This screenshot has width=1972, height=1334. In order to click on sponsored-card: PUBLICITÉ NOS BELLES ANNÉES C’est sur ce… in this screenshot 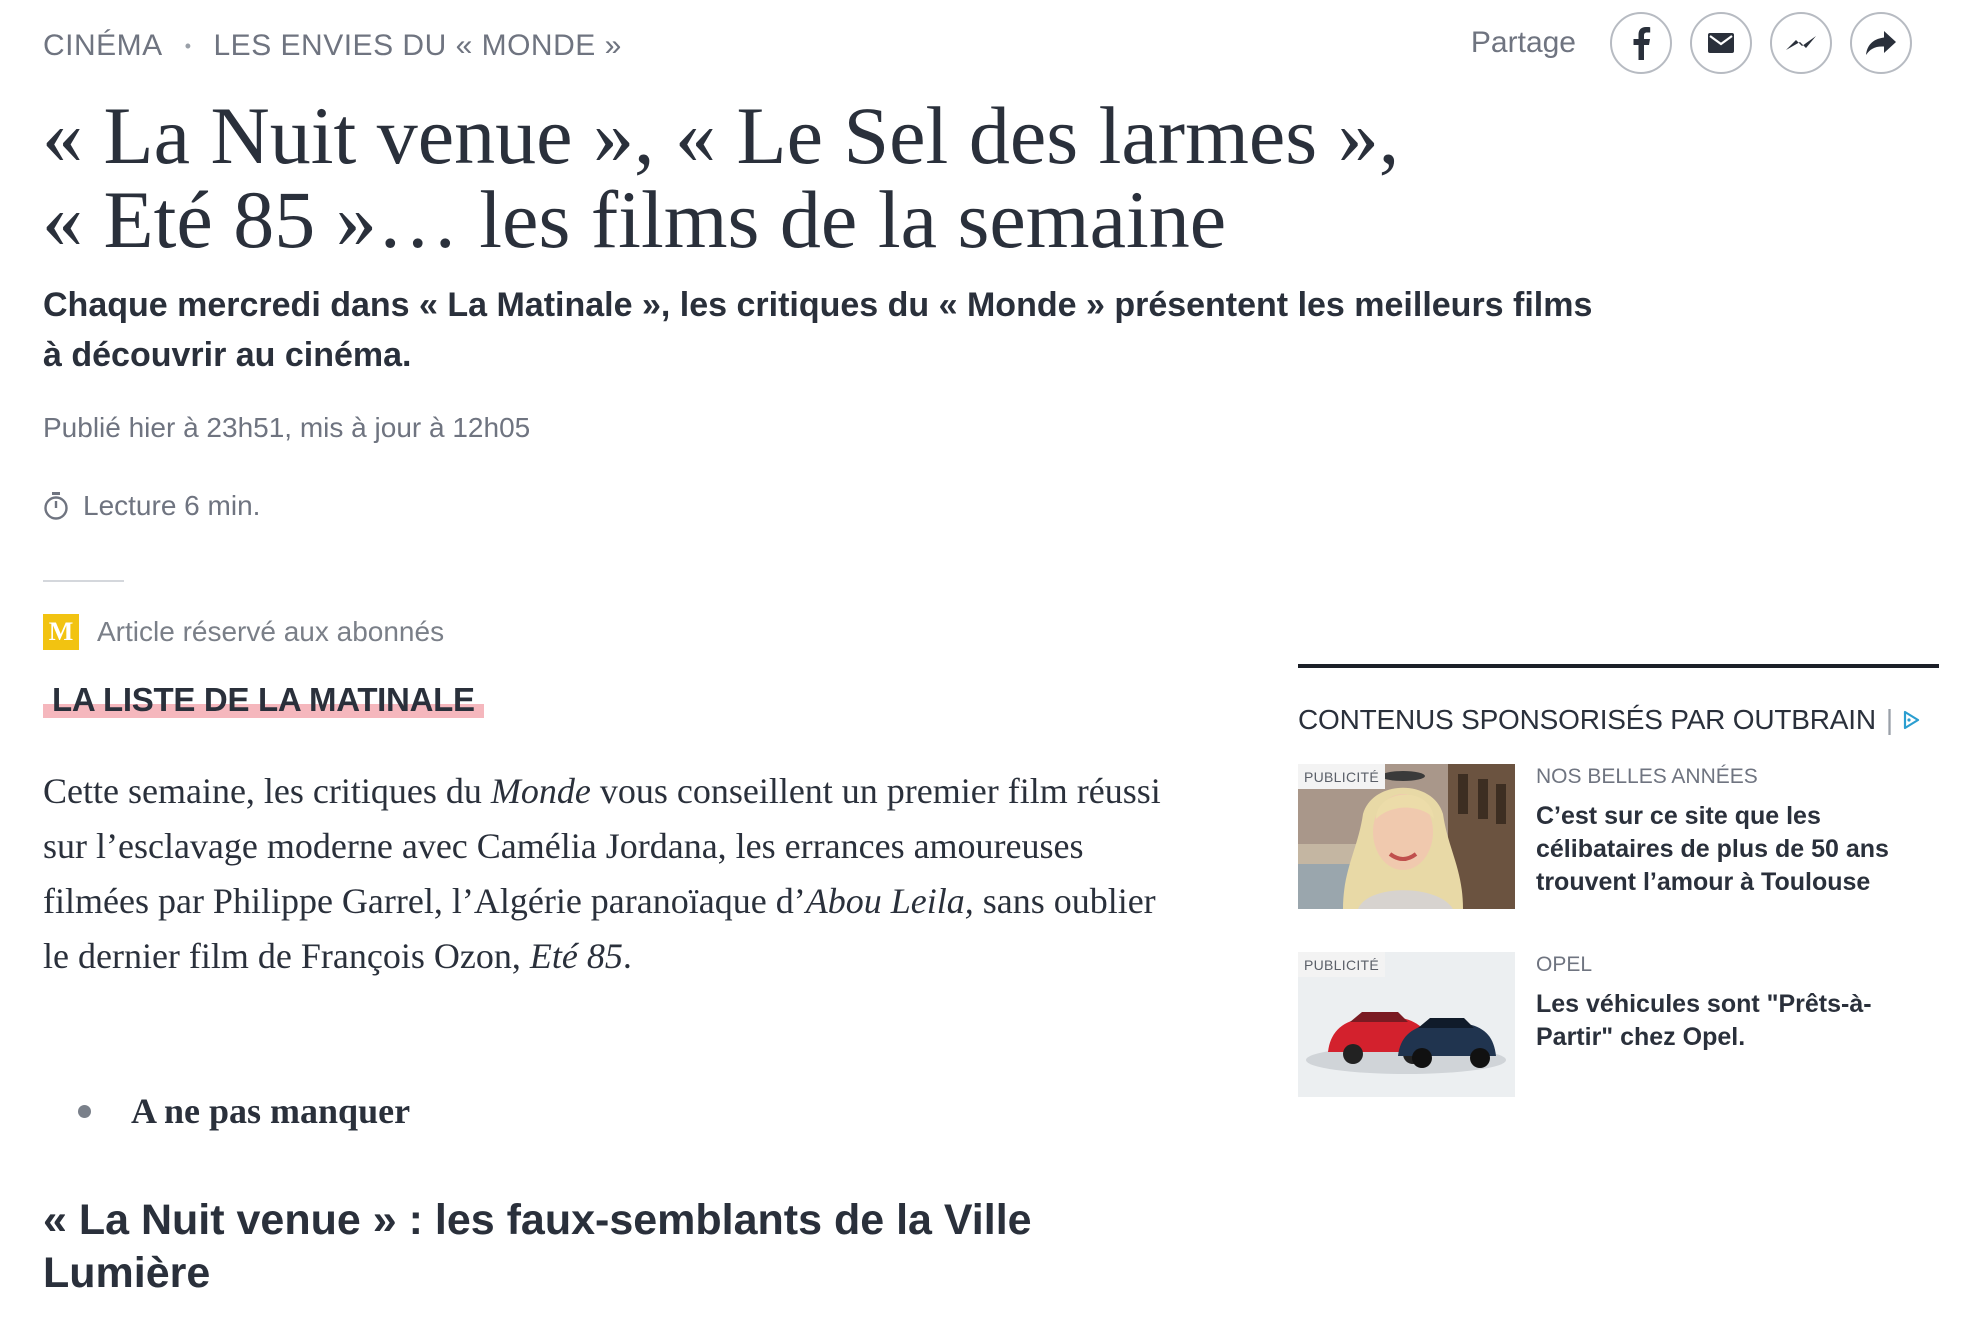, I will do `click(1618, 836)`.